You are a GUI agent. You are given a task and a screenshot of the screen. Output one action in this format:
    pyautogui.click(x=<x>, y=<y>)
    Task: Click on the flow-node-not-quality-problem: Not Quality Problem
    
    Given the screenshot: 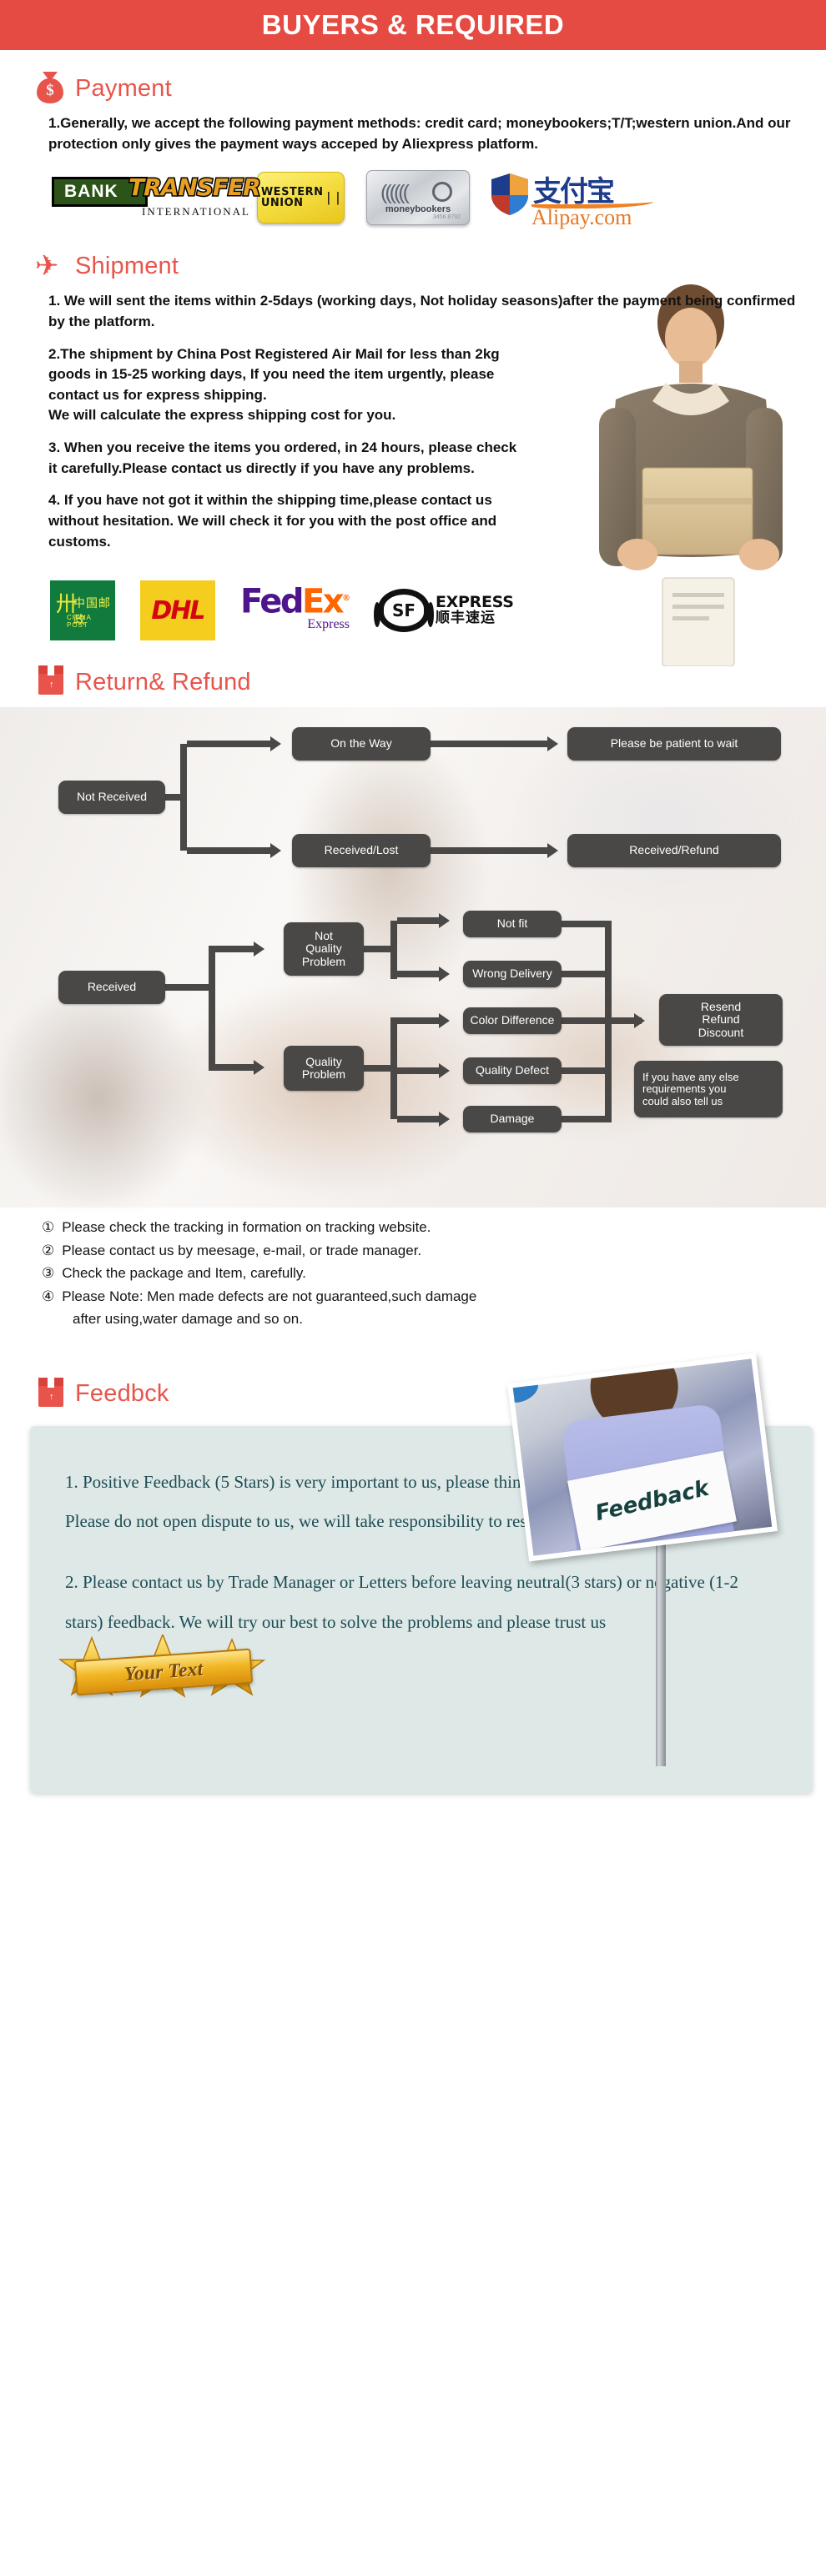 What is the action you would take?
    pyautogui.click(x=324, y=949)
    